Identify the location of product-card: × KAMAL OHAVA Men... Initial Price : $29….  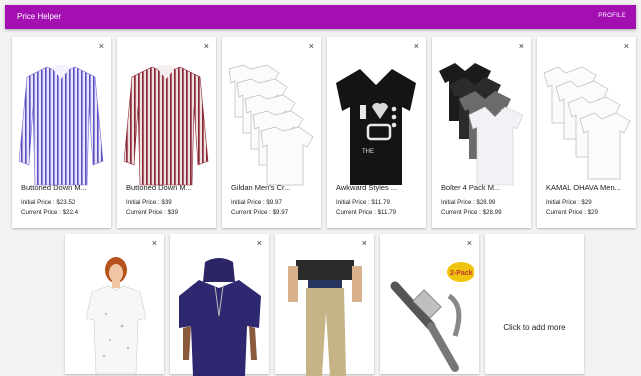
(586, 132).